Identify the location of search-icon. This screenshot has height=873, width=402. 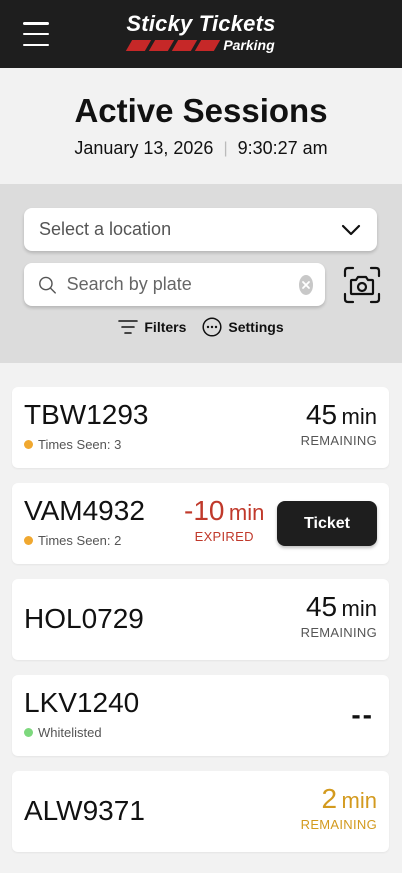
(47, 285).